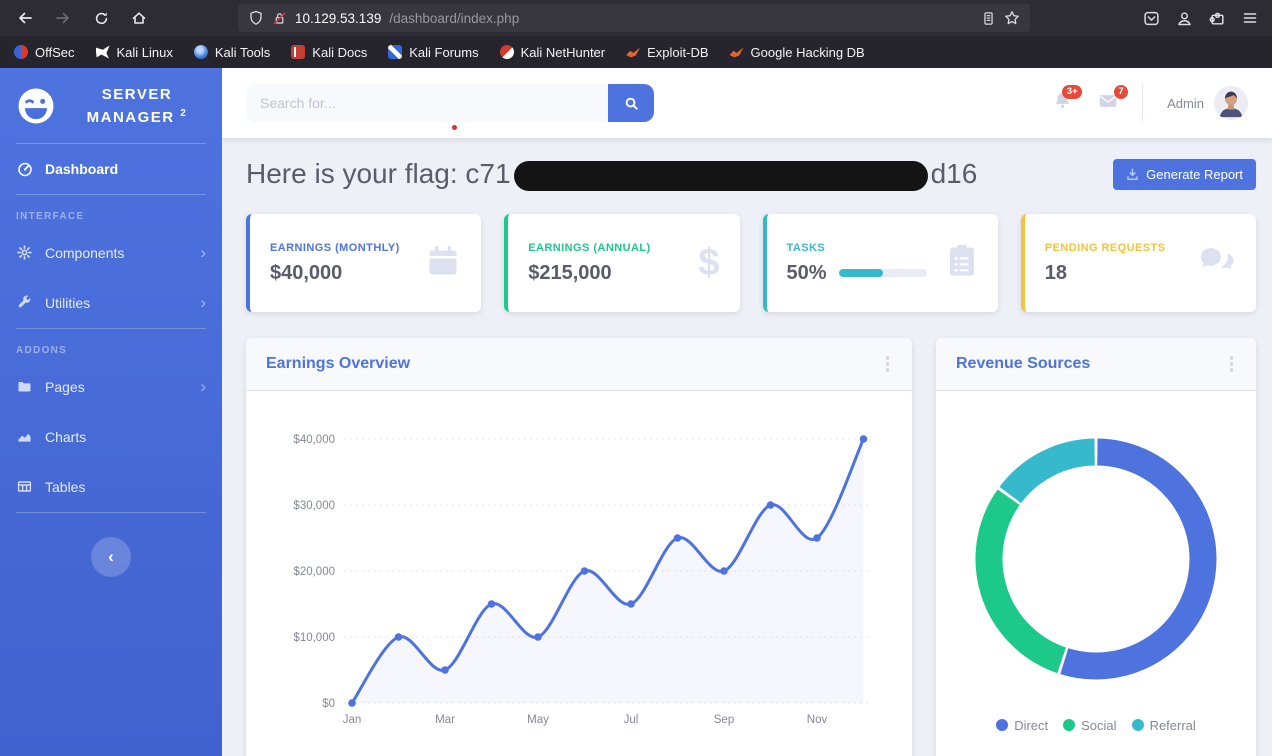 This screenshot has height=756, width=1272. Describe the element at coordinates (1055, 272) in the screenshot. I see `card-value: 18` at that location.